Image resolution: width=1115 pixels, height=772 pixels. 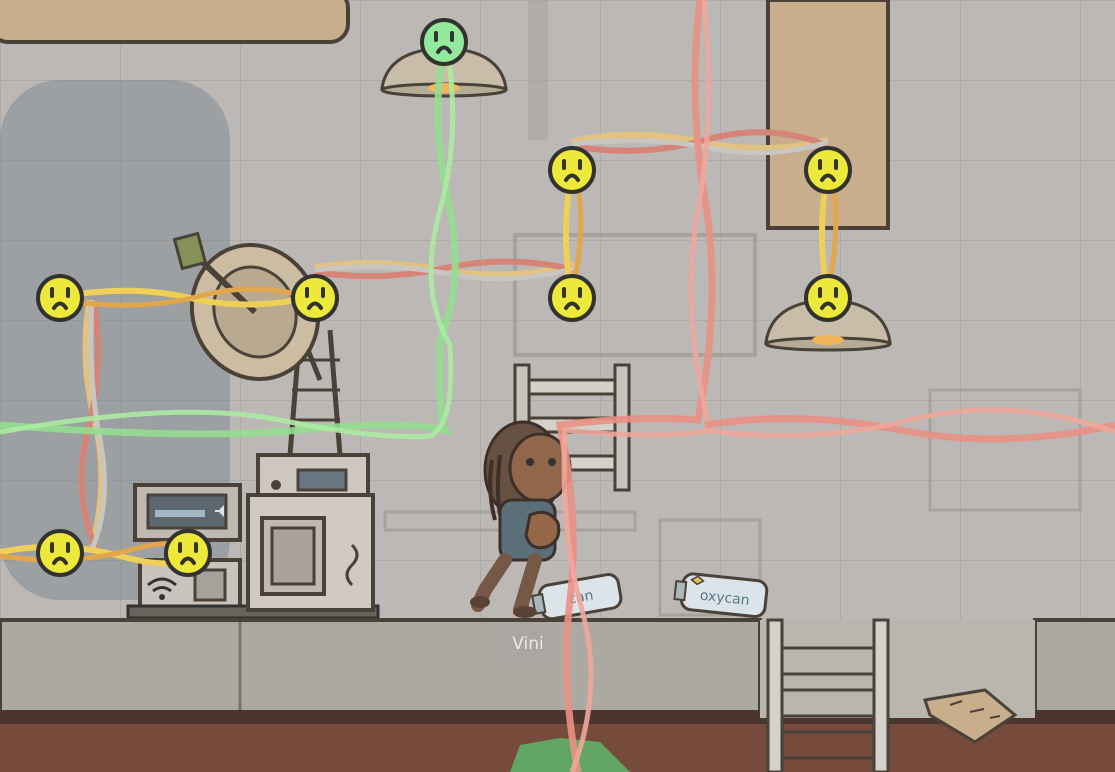 I want to click on duplicant-name-tag: Vini, so click(x=528, y=644).